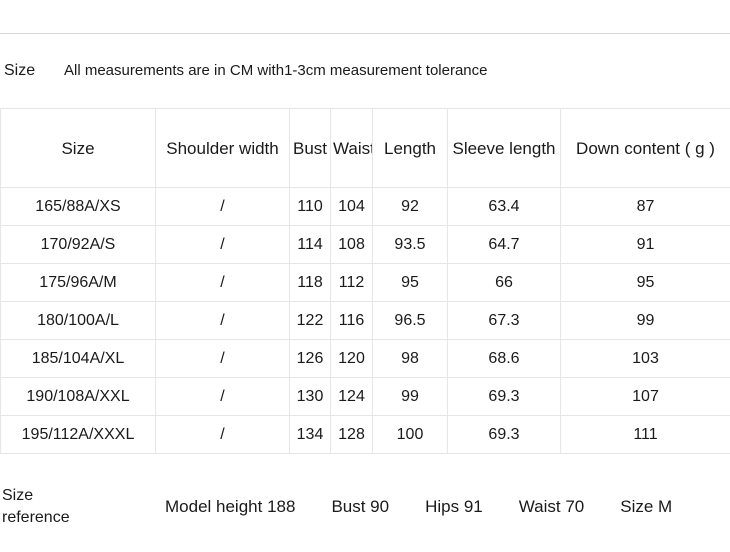  I want to click on cell-size: 190/108A/XXL, so click(78, 396).